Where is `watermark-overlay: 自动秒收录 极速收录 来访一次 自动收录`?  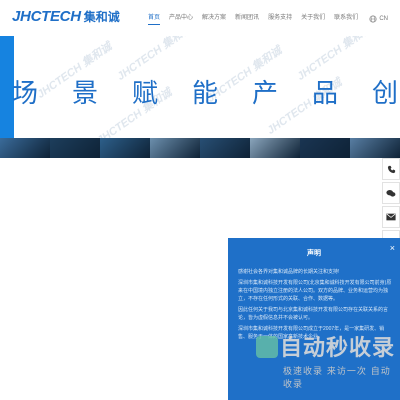
watermark-overlay: 自动秒收录 极速收录 来访一次 自动收录 is located at coordinates (325, 360).